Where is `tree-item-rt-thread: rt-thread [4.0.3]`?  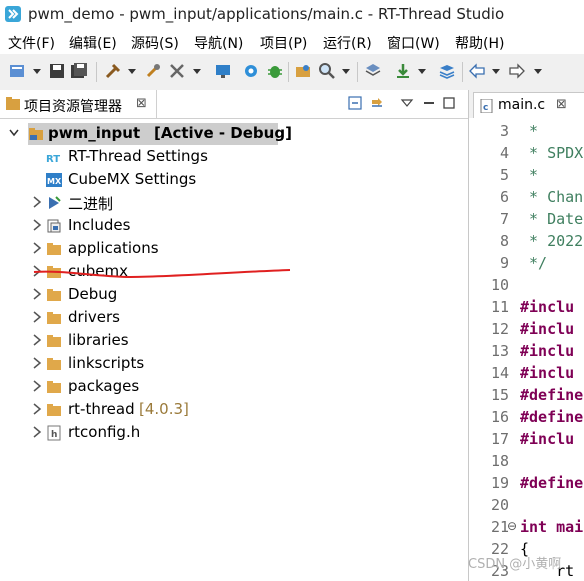
tree-item-rt-thread: rt-thread [4.0.3] is located at coordinates (234, 410).